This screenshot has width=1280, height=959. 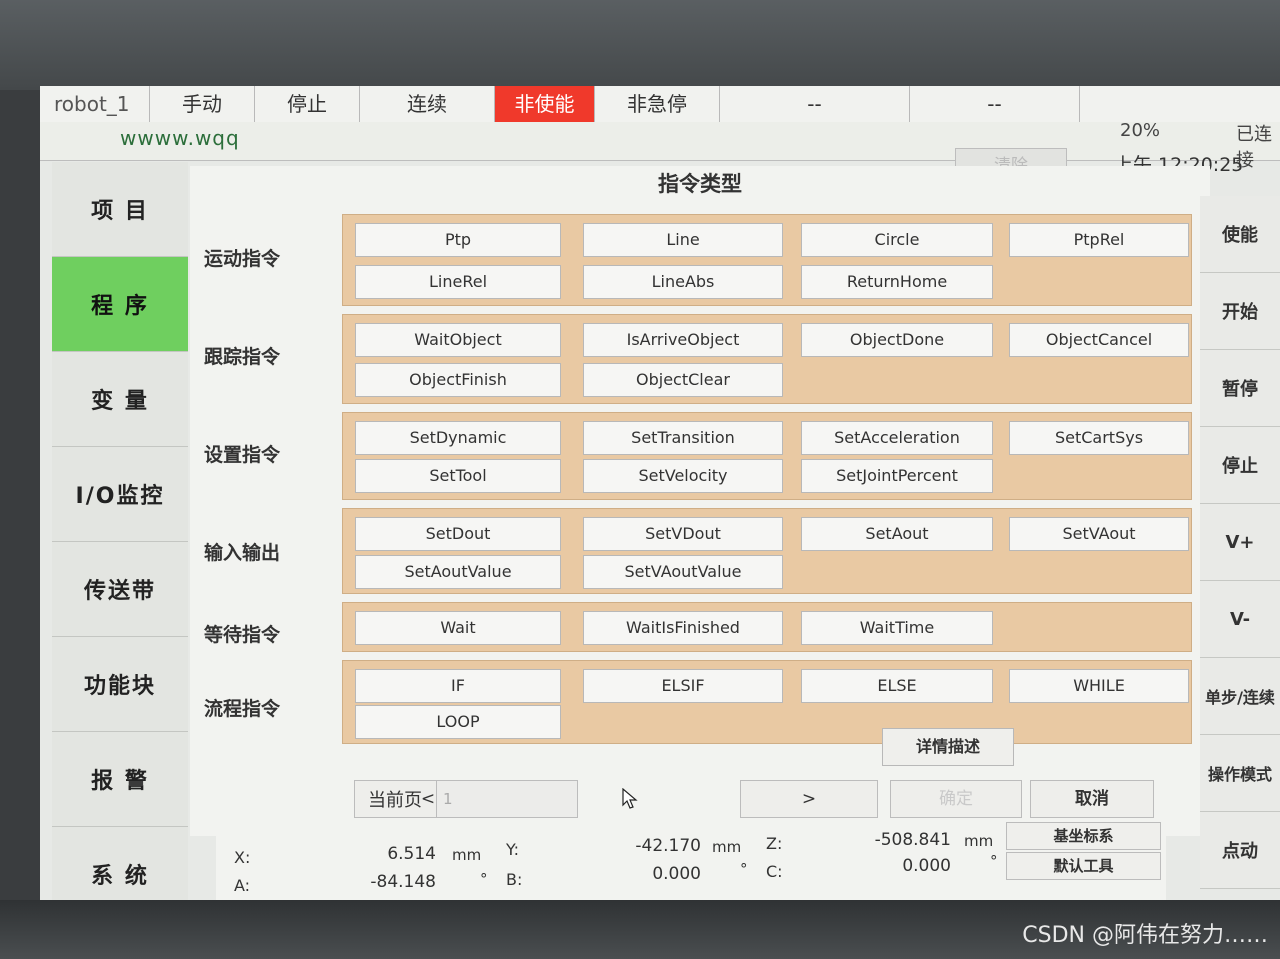 I want to click on current-page-input: 1, so click(x=507, y=799).